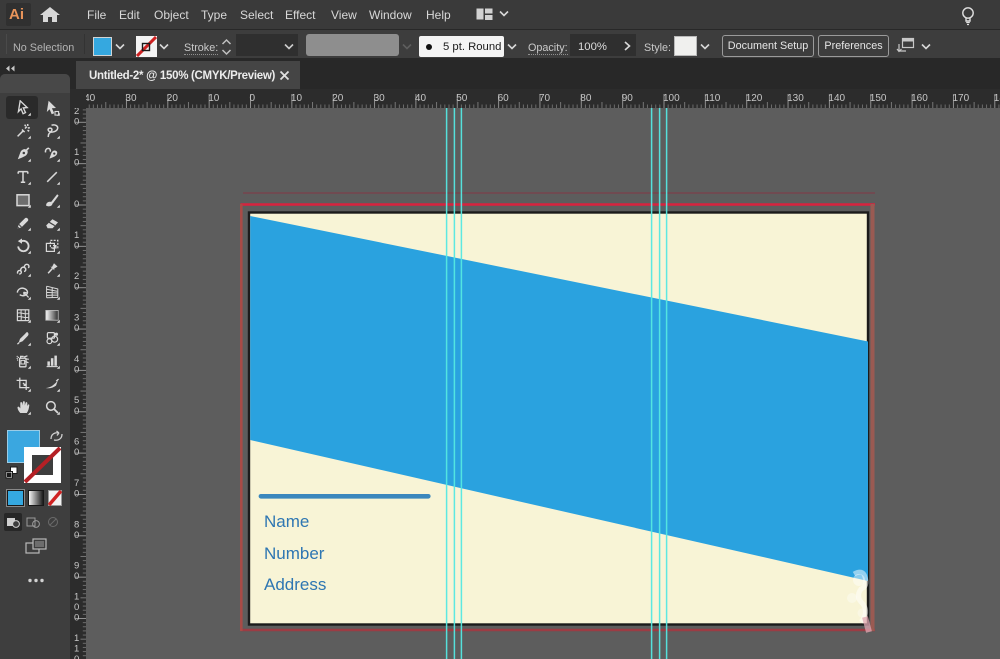 The image size is (1000, 659). I want to click on svg-text: 170, so click(961, 98).